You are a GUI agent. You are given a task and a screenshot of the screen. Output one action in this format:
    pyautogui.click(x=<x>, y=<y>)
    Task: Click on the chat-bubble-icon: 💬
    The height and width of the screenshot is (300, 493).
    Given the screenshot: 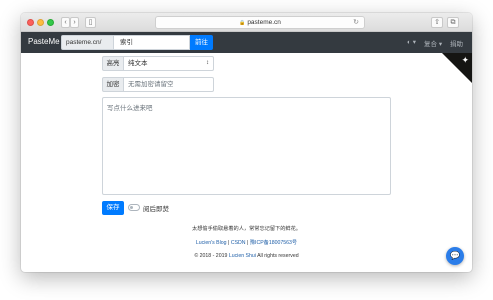 What is the action you would take?
    pyautogui.click(x=455, y=256)
    